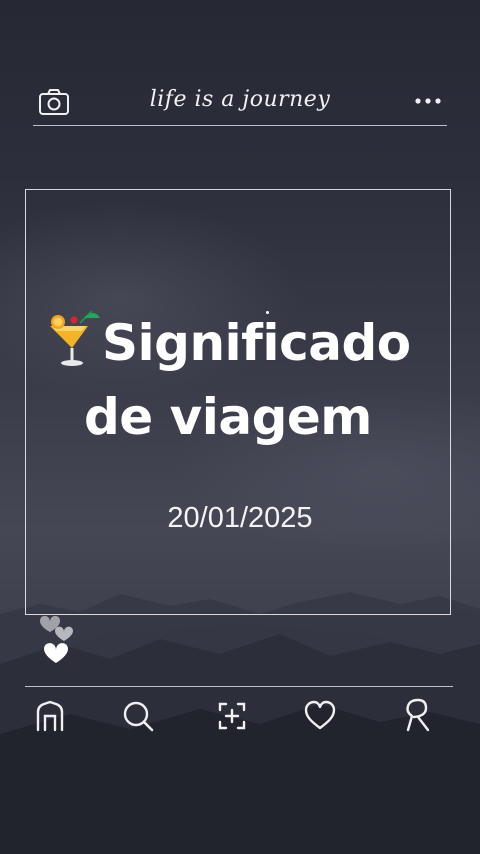  I want to click on tropical-drink-icon, so click(75, 338).